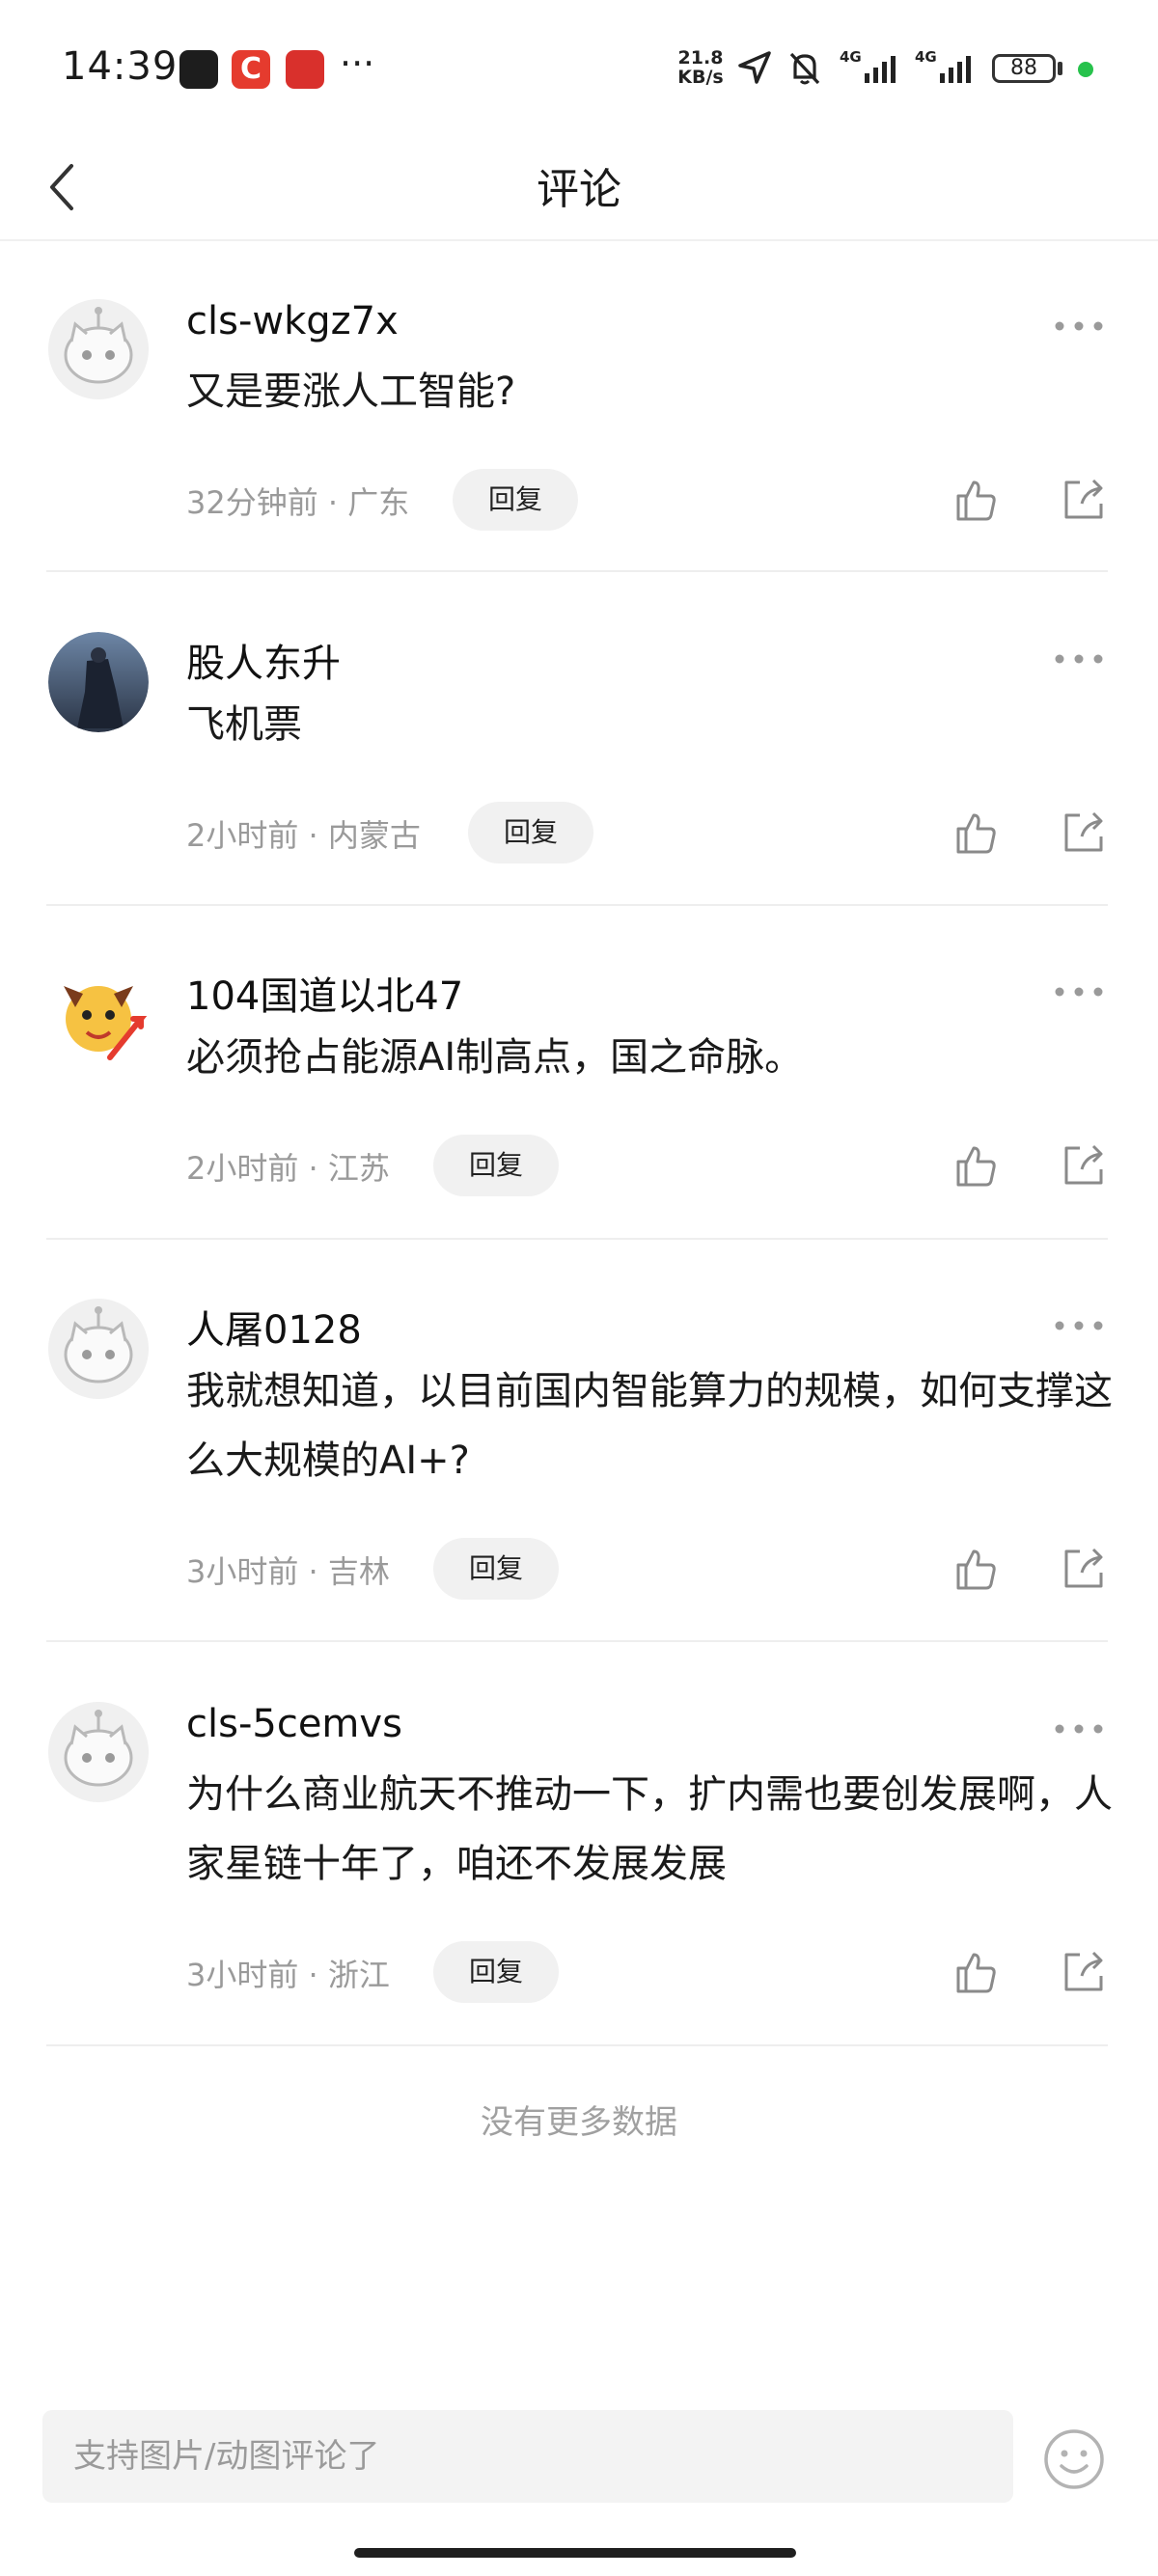 This screenshot has width=1158, height=2576. What do you see at coordinates (851, 57) in the screenshot?
I see `signal-label-1: 4G` at bounding box center [851, 57].